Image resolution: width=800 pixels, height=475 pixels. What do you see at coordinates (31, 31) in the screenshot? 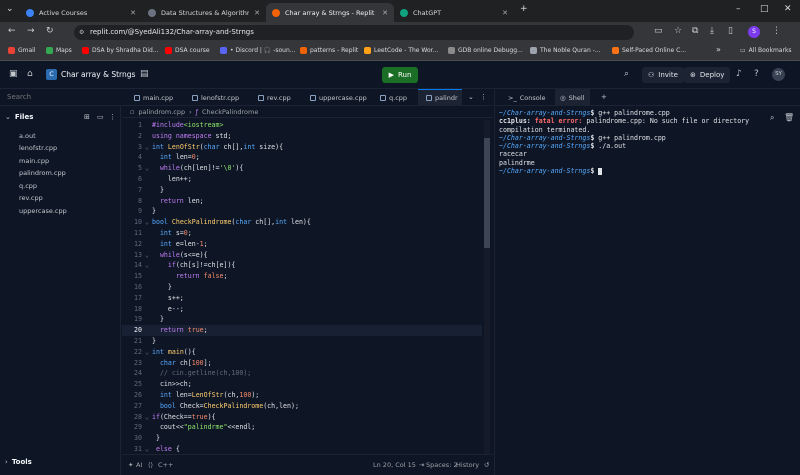
I see `forward-icon: →` at bounding box center [31, 31].